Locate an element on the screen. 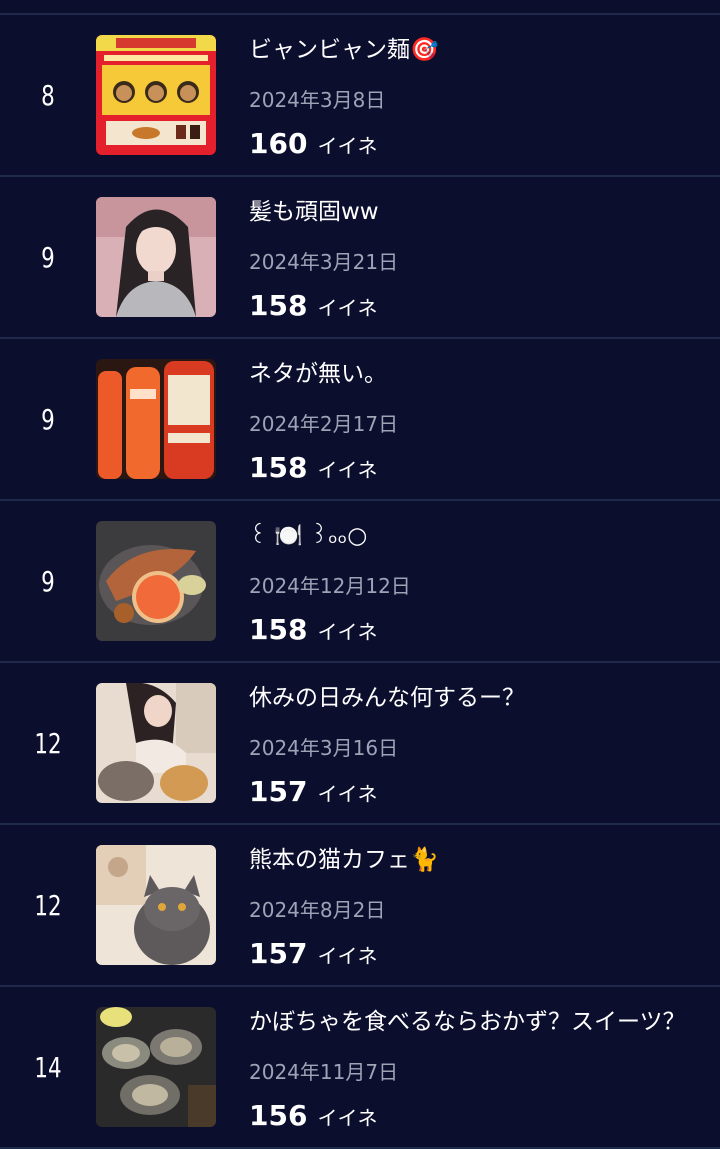 This screenshot has height=1149, width=720. rank-number: 14 is located at coordinates (48, 1067).